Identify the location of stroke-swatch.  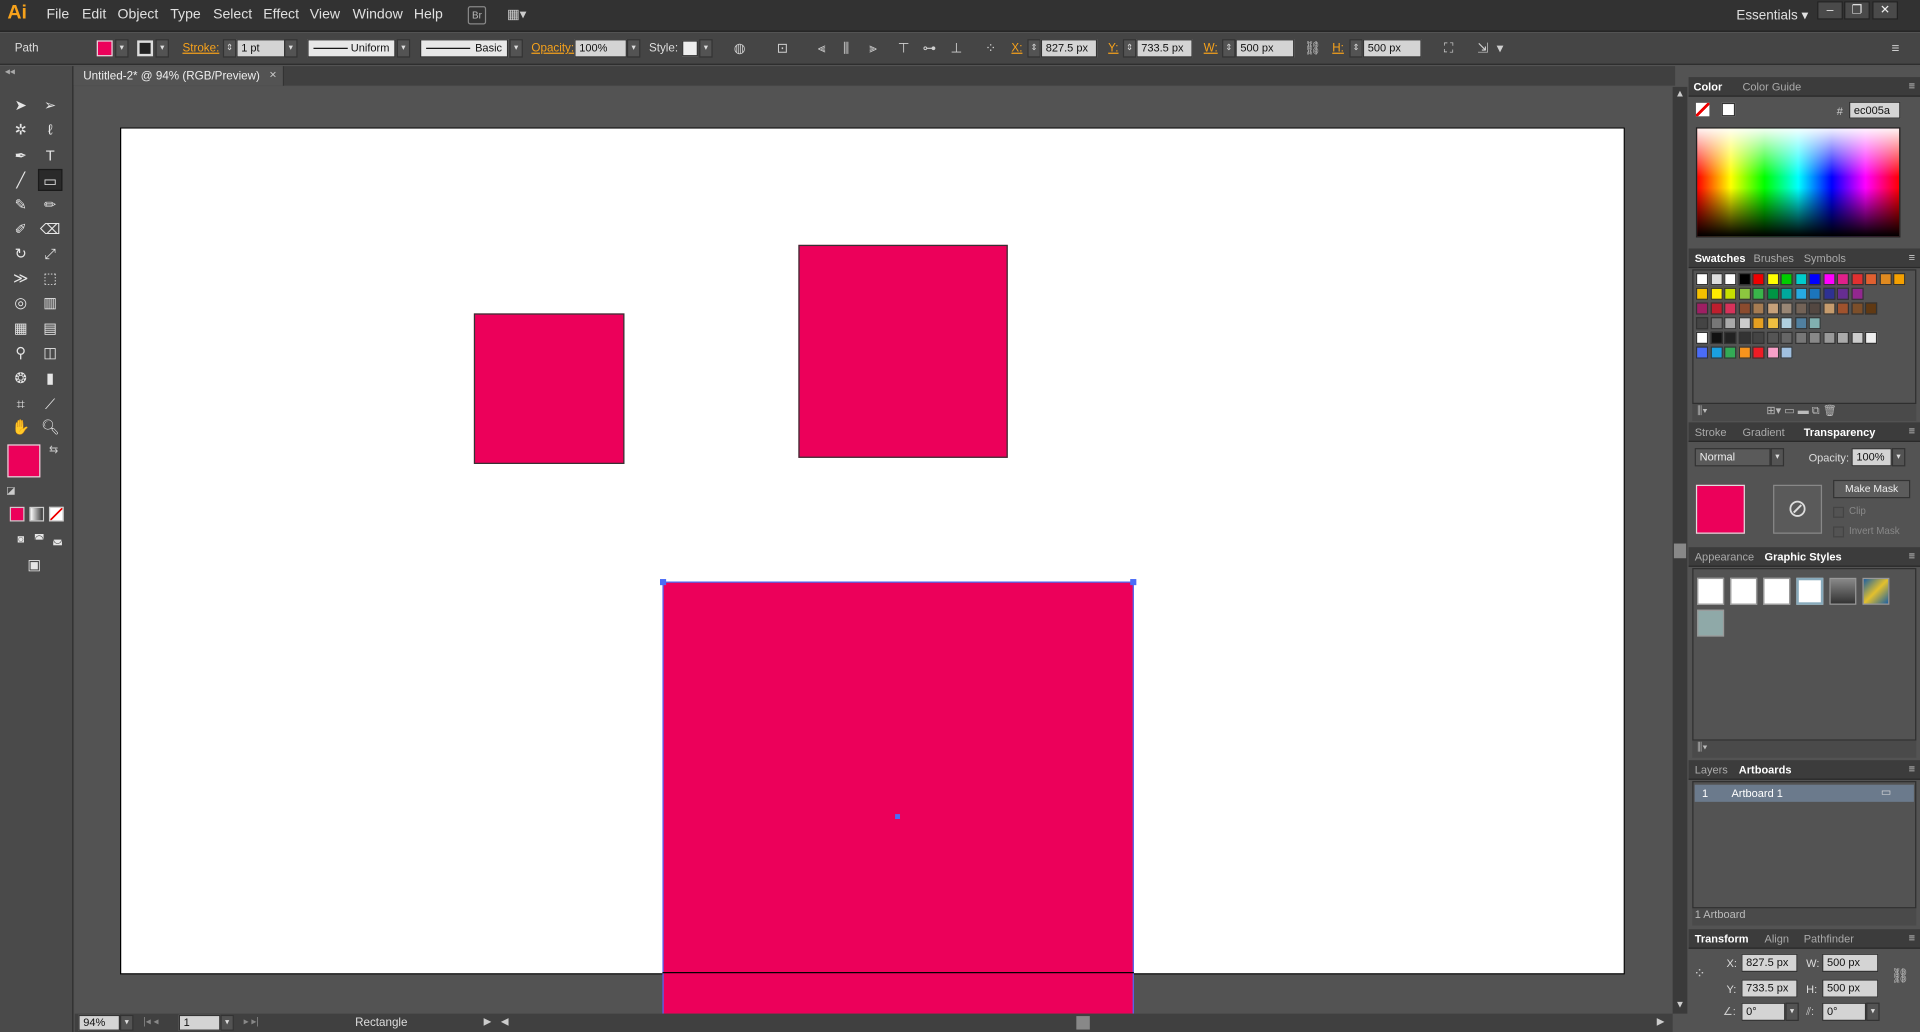
(145, 48).